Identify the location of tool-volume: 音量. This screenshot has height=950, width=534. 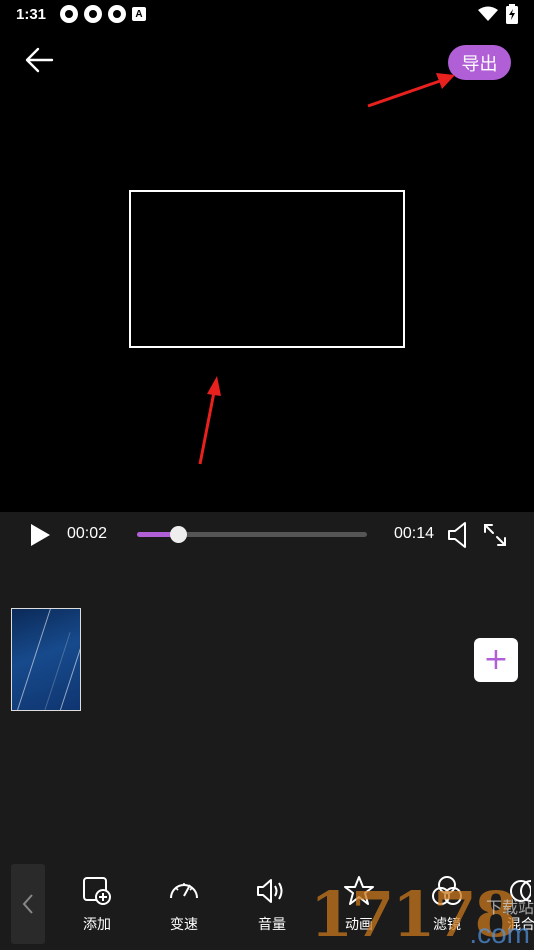
(272, 909).